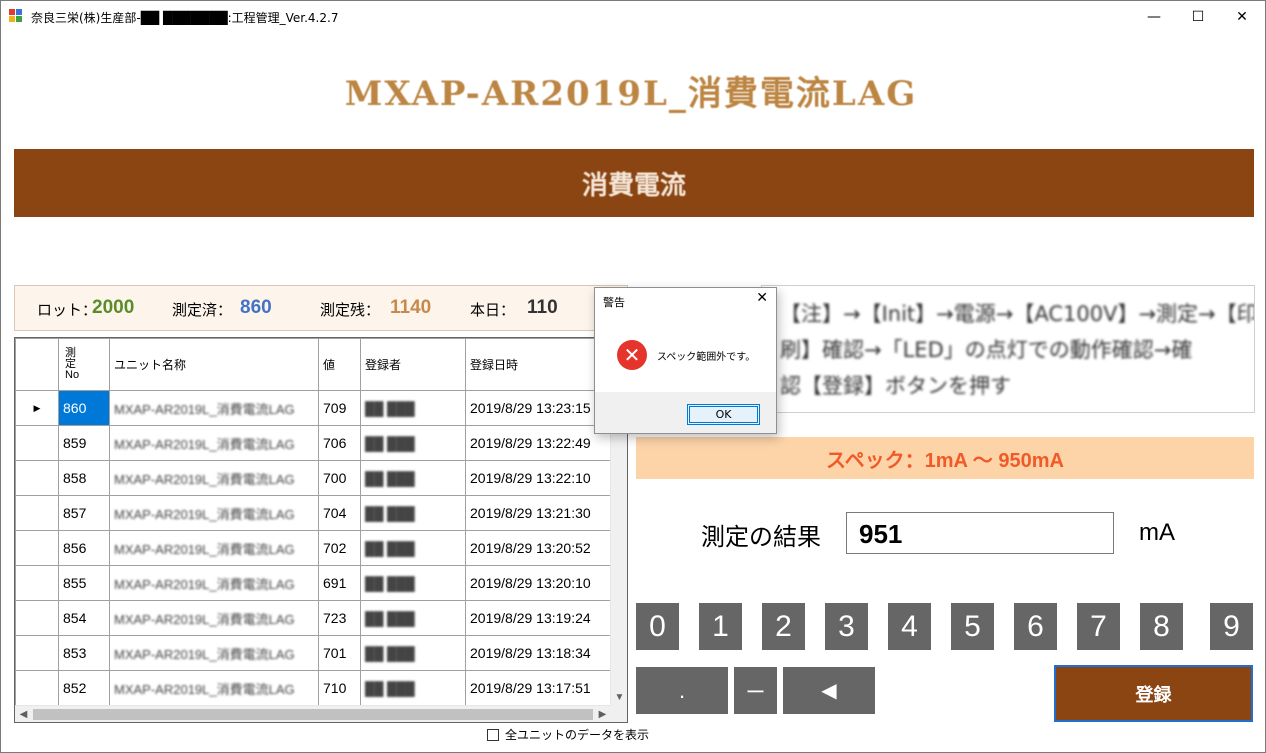  I want to click on cell-date: 2019/8/29 13:20:52, so click(540, 548).